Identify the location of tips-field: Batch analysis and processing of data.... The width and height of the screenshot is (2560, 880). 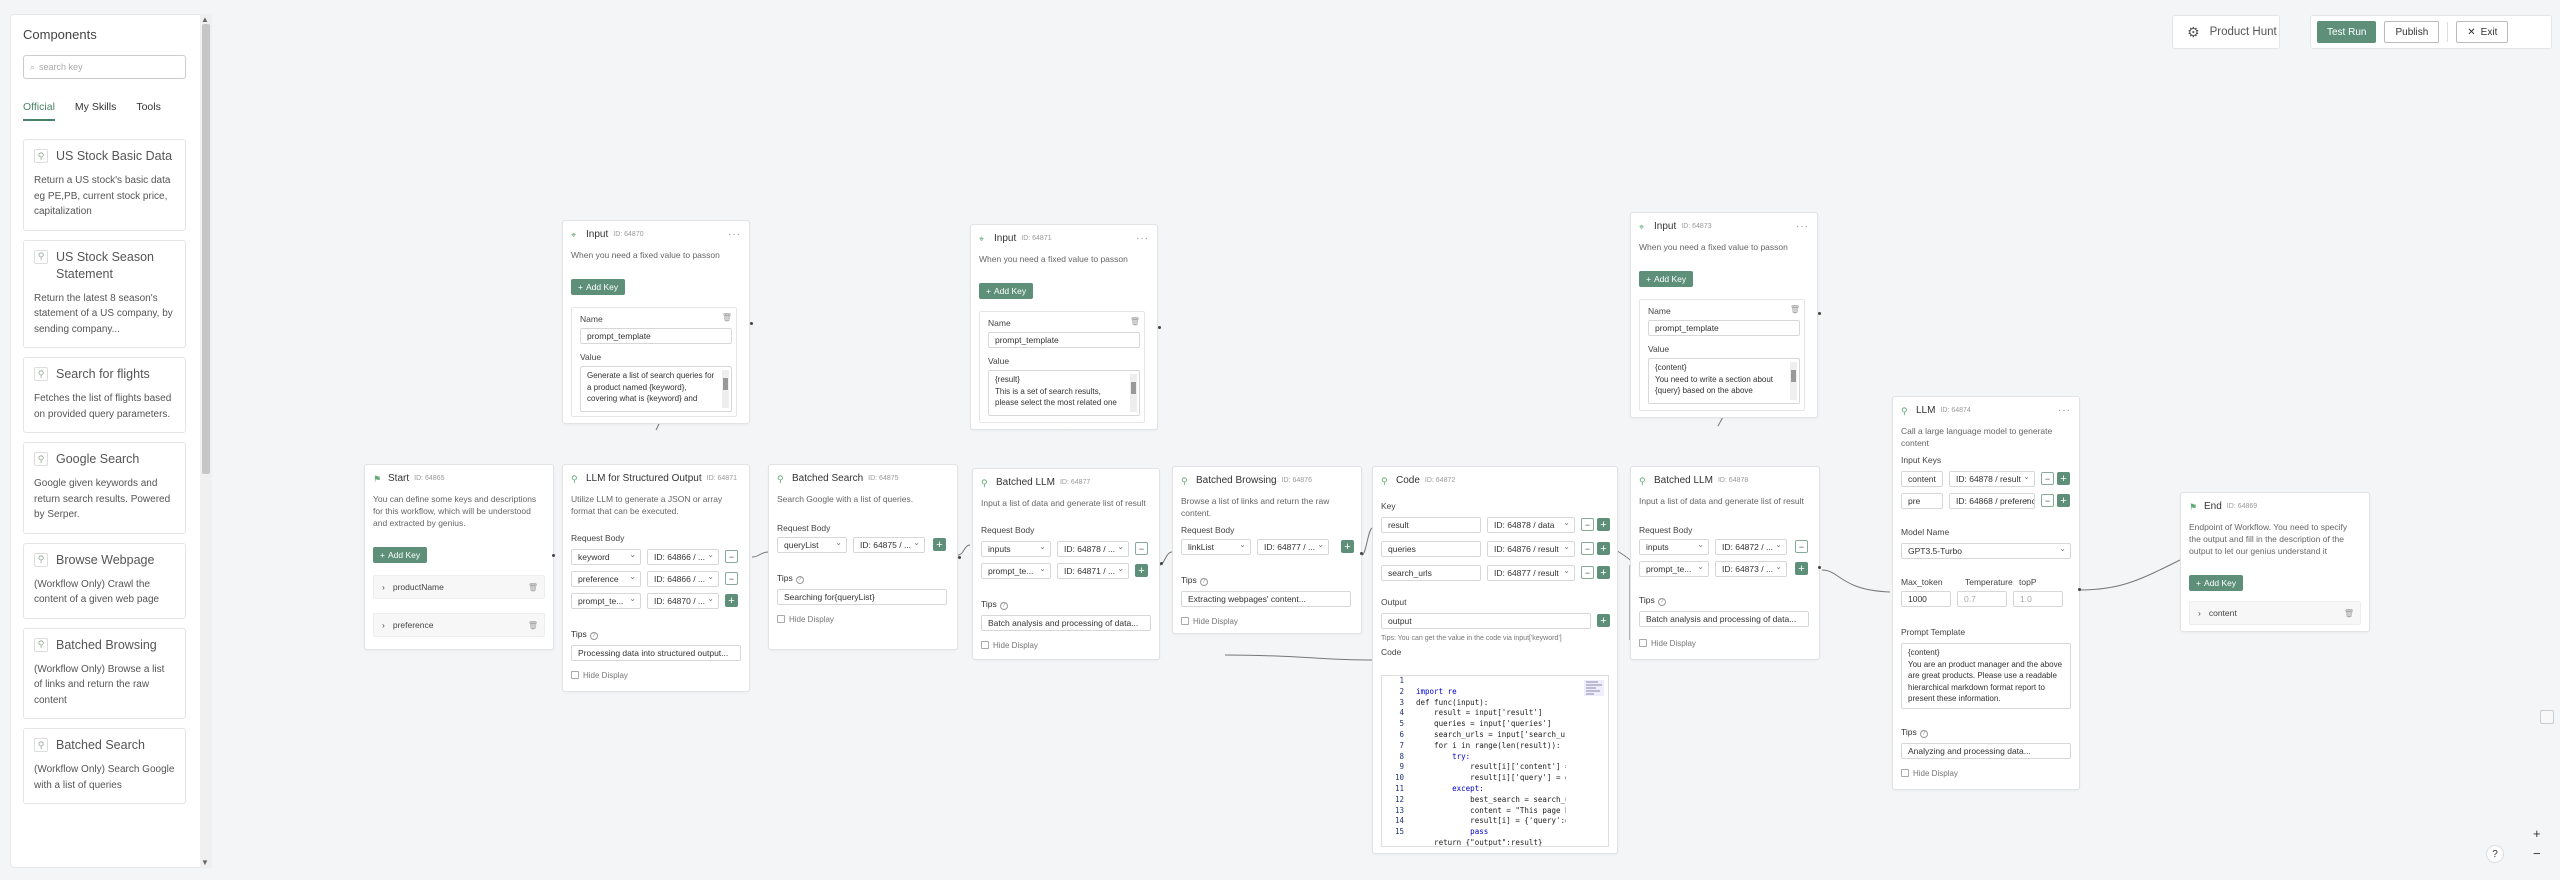
(1724, 619).